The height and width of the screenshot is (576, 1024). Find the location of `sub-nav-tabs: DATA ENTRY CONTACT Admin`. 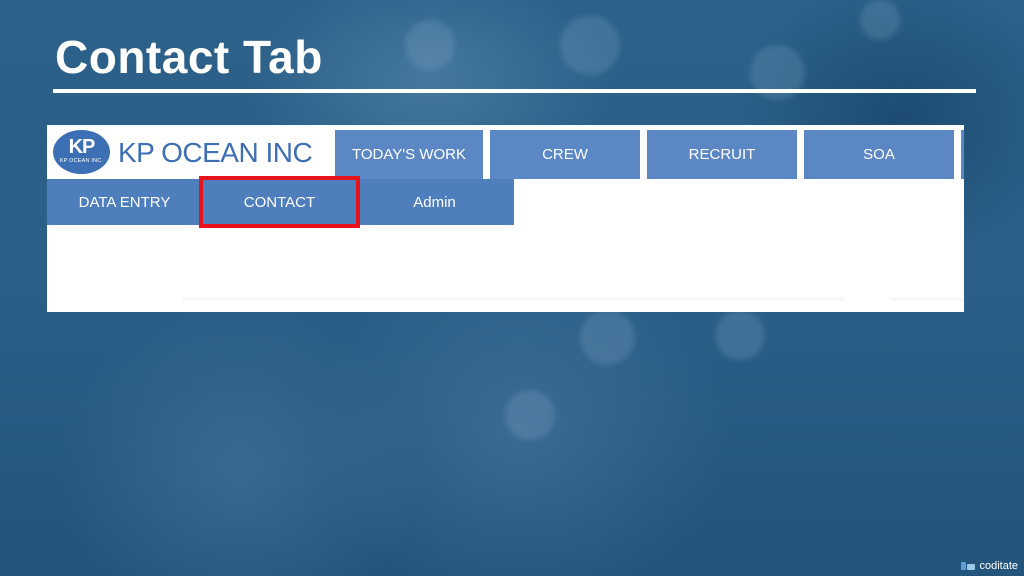

sub-nav-tabs: DATA ENTRY CONTACT Admin is located at coordinates (280, 202).